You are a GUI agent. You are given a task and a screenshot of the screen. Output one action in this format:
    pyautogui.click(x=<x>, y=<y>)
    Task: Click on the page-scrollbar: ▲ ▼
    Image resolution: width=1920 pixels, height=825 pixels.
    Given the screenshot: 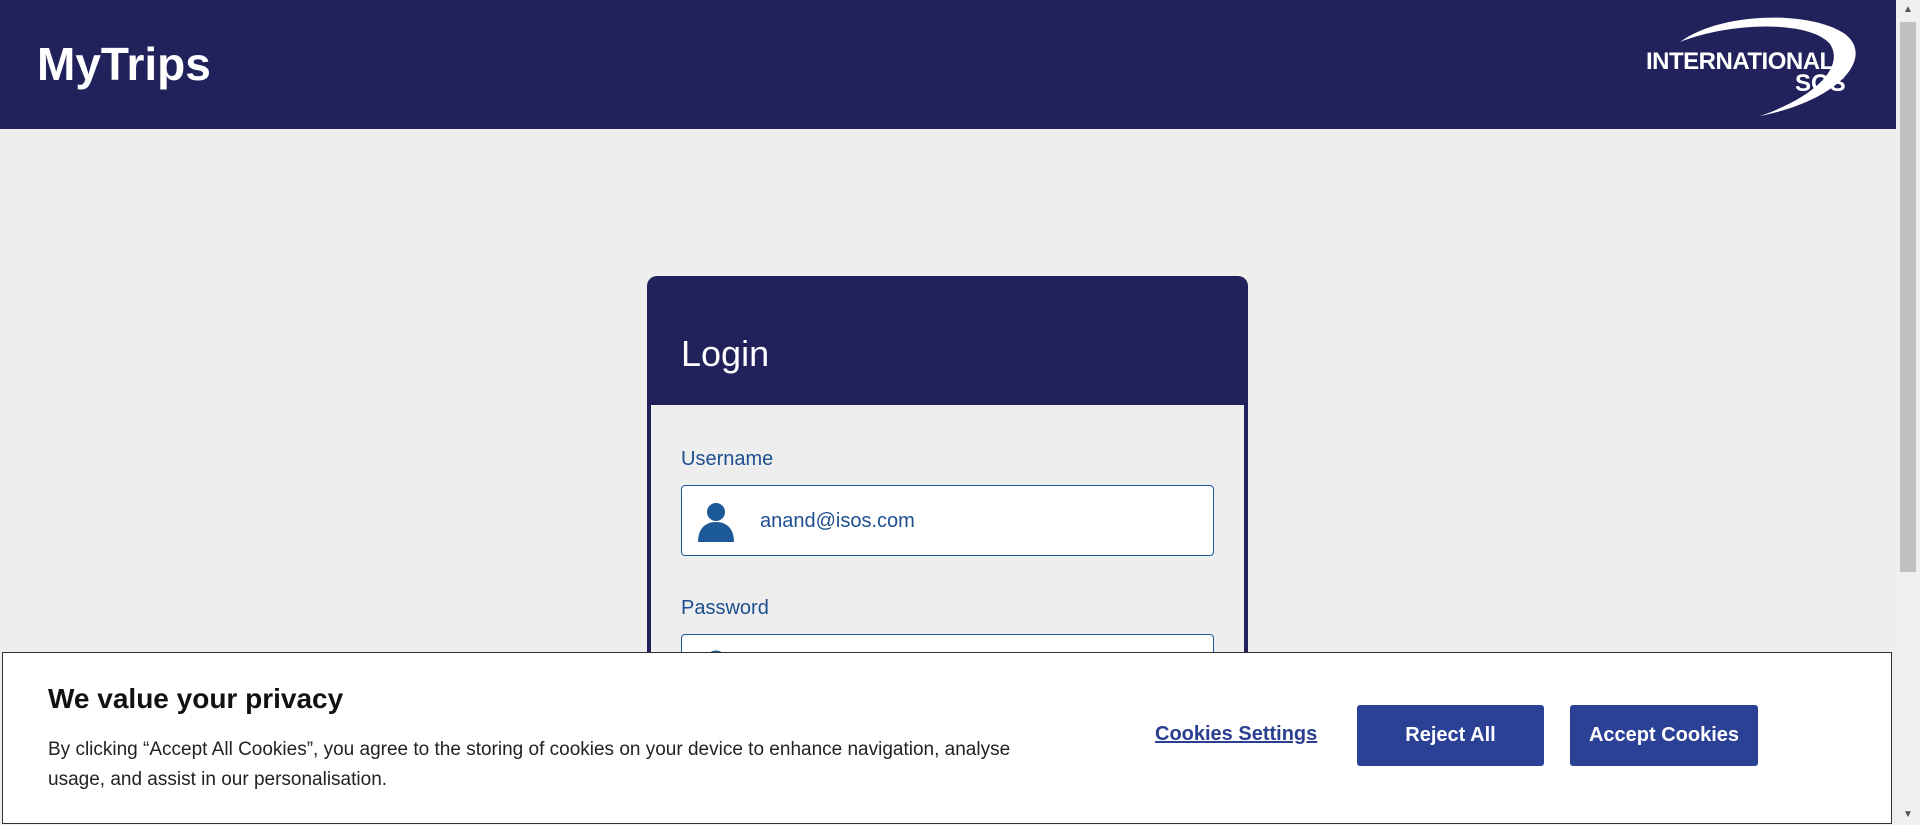 What is the action you would take?
    pyautogui.click(x=1908, y=412)
    